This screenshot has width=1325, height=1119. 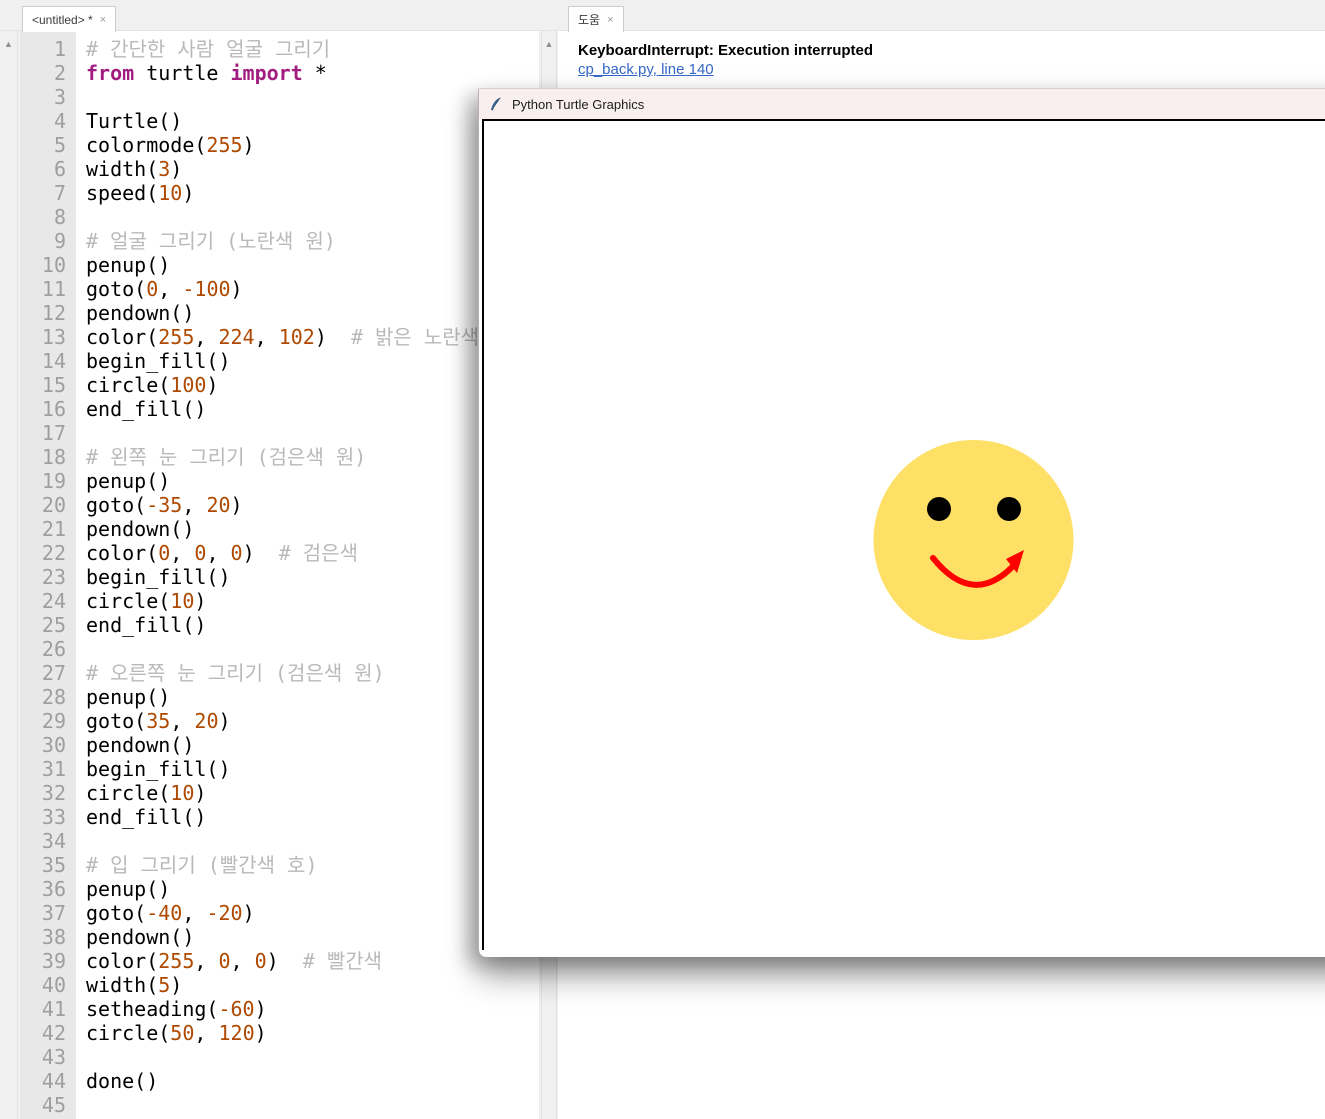 What do you see at coordinates (53, 457) in the screenshot?
I see `line-number: 18` at bounding box center [53, 457].